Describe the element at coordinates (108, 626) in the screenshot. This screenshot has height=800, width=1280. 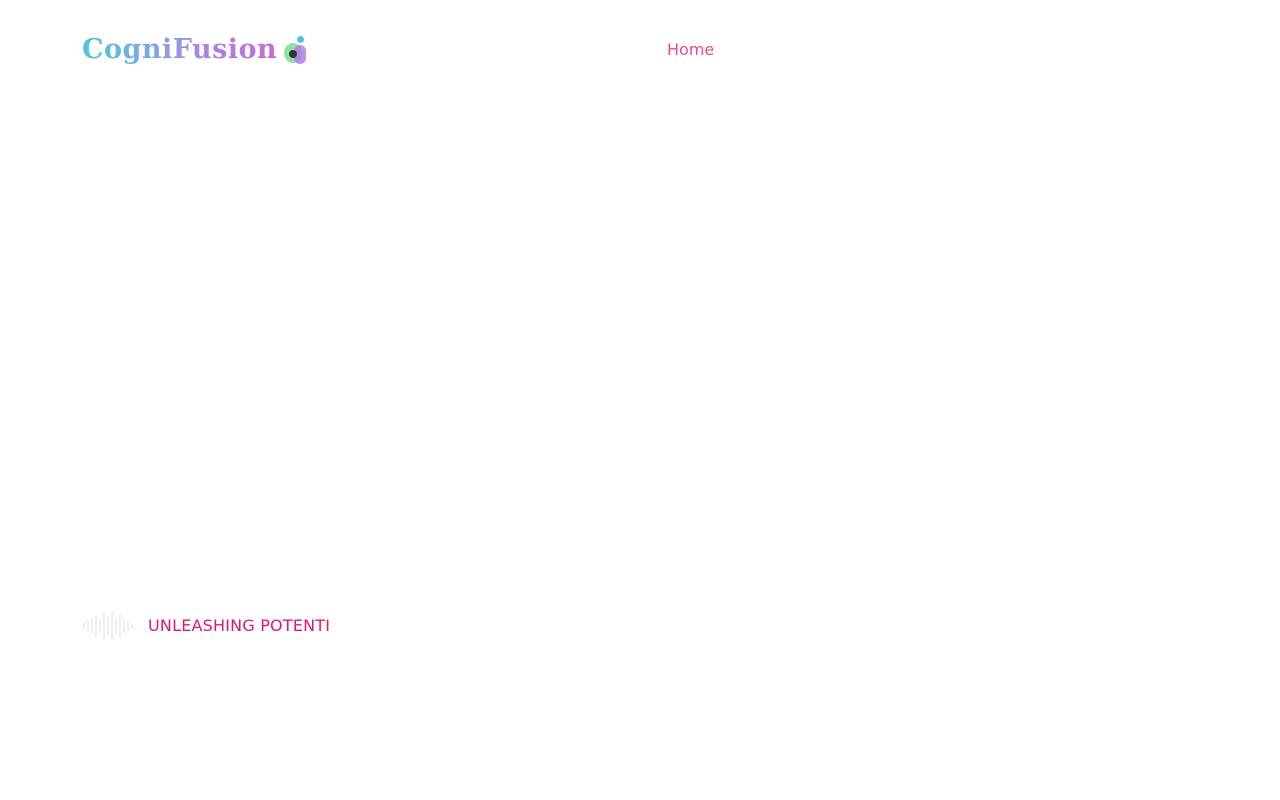
I see `sound-wave-icon` at that location.